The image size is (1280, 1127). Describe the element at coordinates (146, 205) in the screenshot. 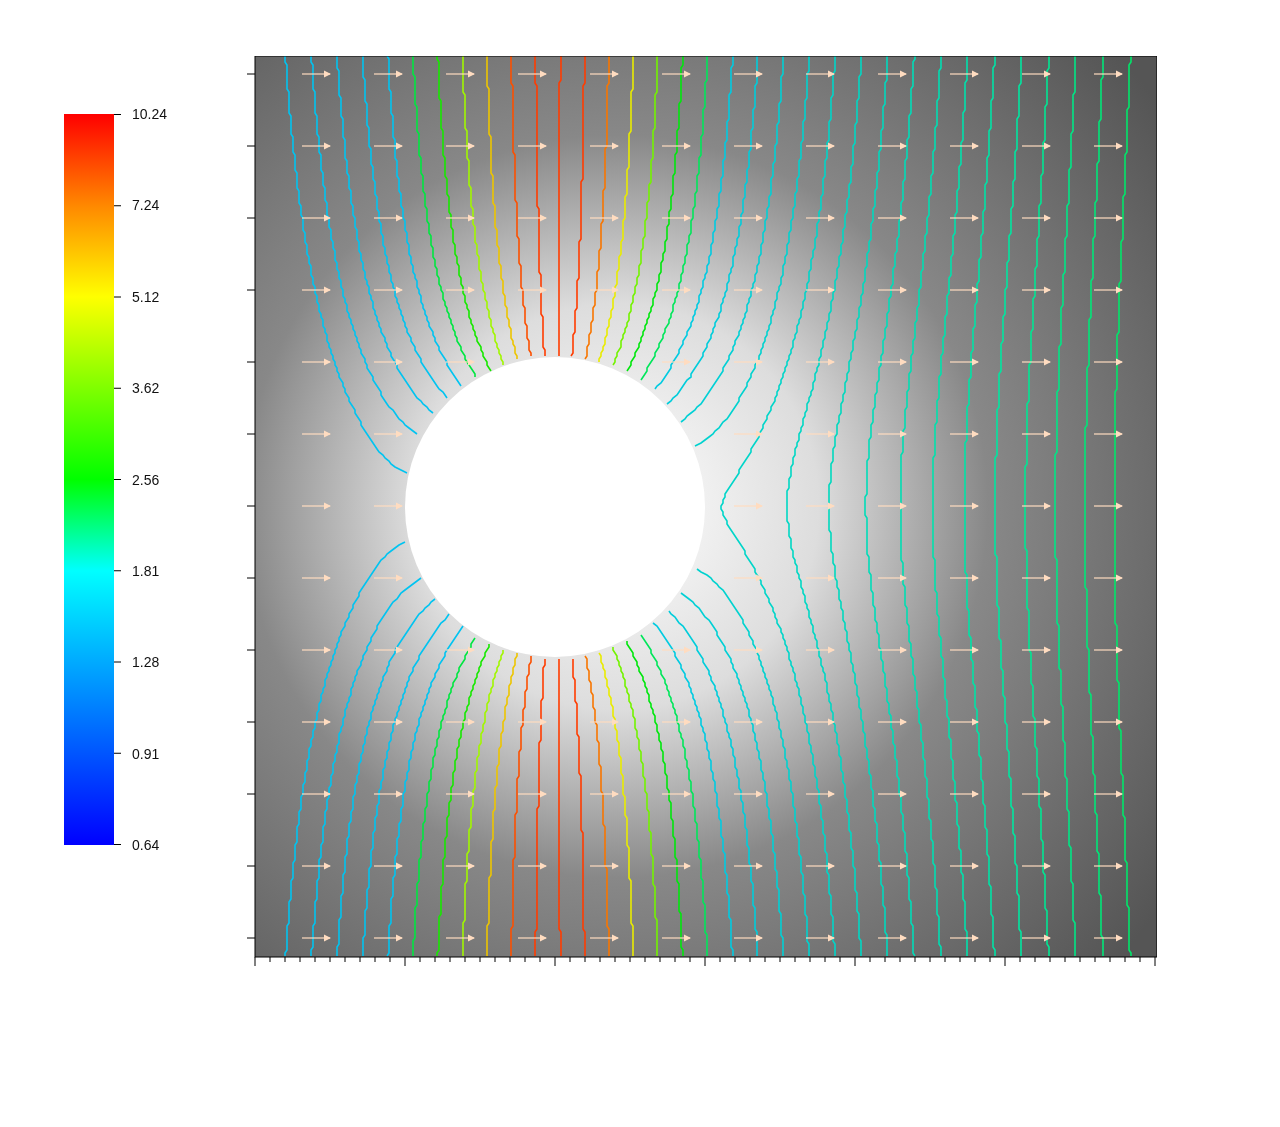

I see `colorbar-label: 7.24` at that location.